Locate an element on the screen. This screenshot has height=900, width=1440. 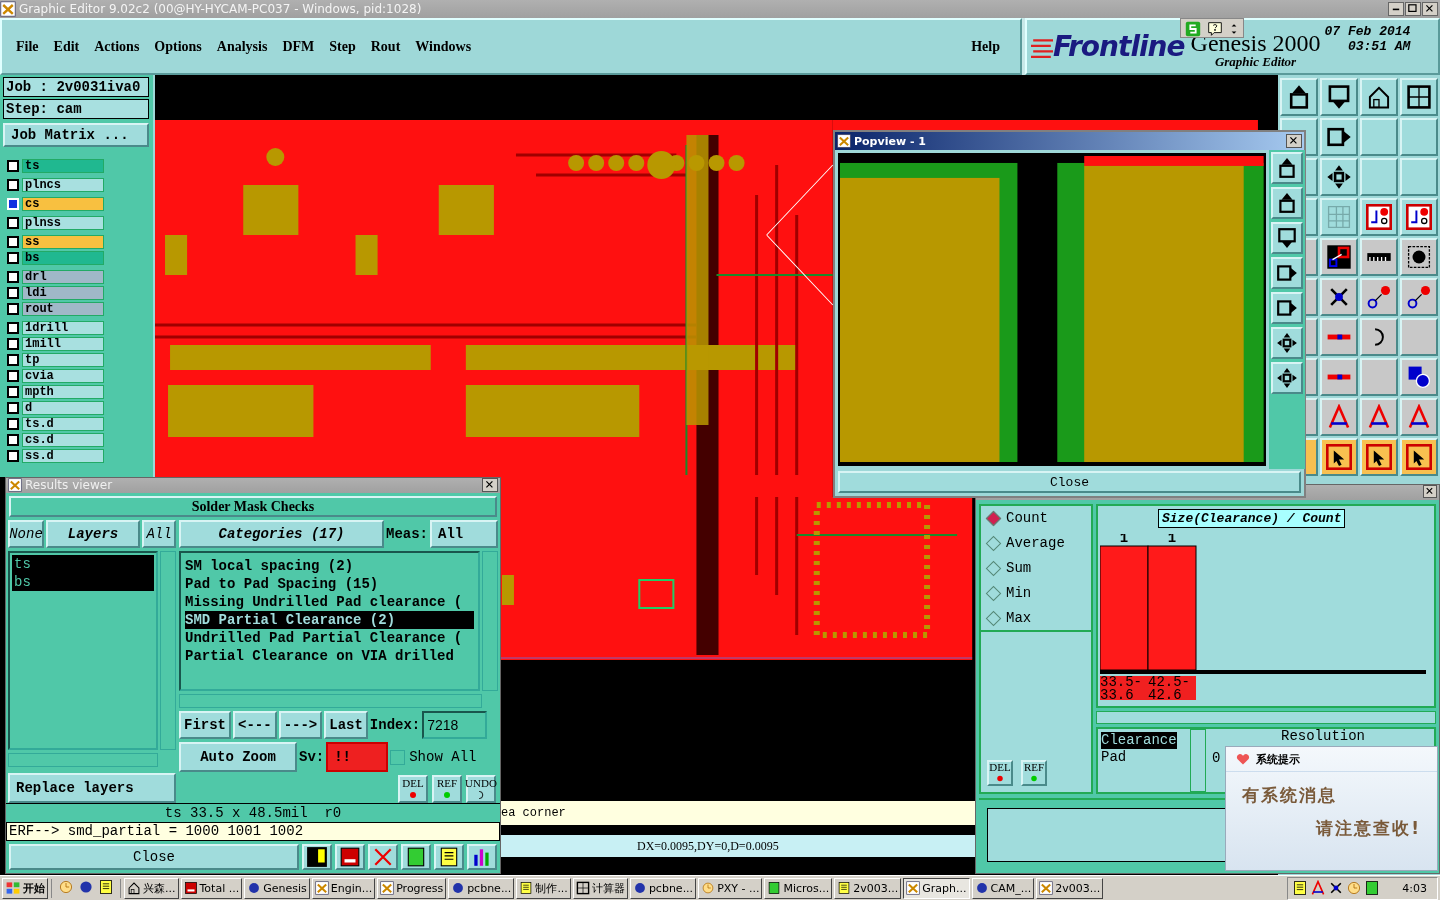
mode-radio: Max is located at coordinates (1036, 618).